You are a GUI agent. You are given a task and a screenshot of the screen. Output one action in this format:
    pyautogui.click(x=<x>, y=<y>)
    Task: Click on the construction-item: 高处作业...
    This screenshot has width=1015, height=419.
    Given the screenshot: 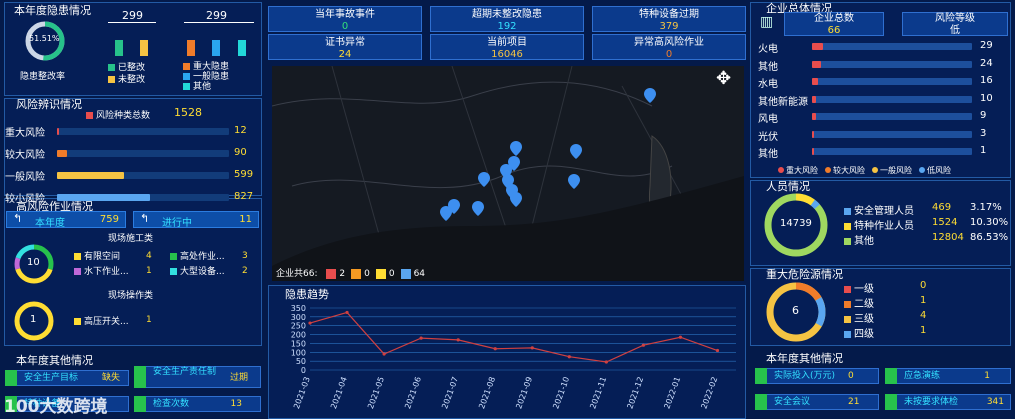 What is the action you would take?
    pyautogui.click(x=197, y=255)
    